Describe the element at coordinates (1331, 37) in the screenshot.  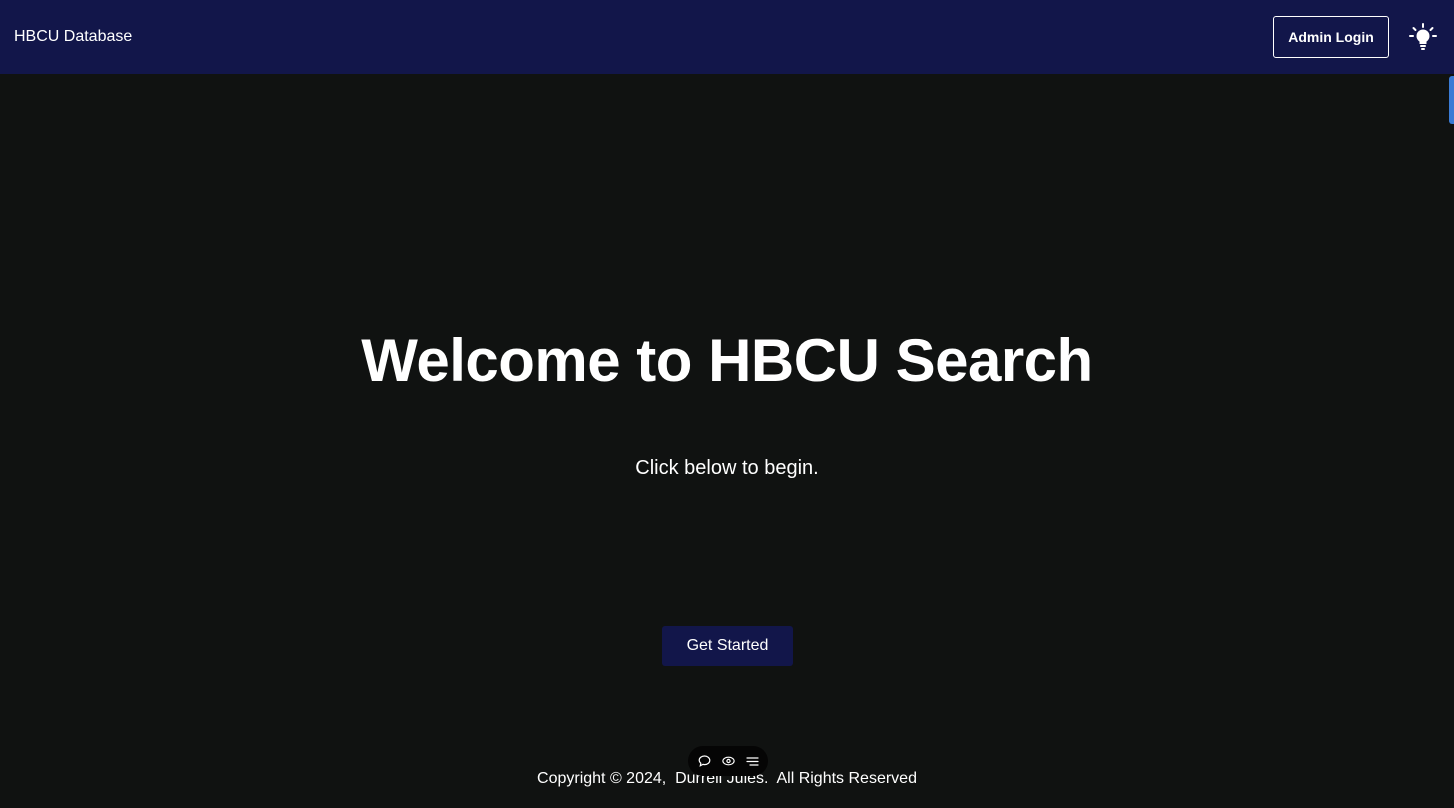
I see `admin-login-button: Admin Login` at that location.